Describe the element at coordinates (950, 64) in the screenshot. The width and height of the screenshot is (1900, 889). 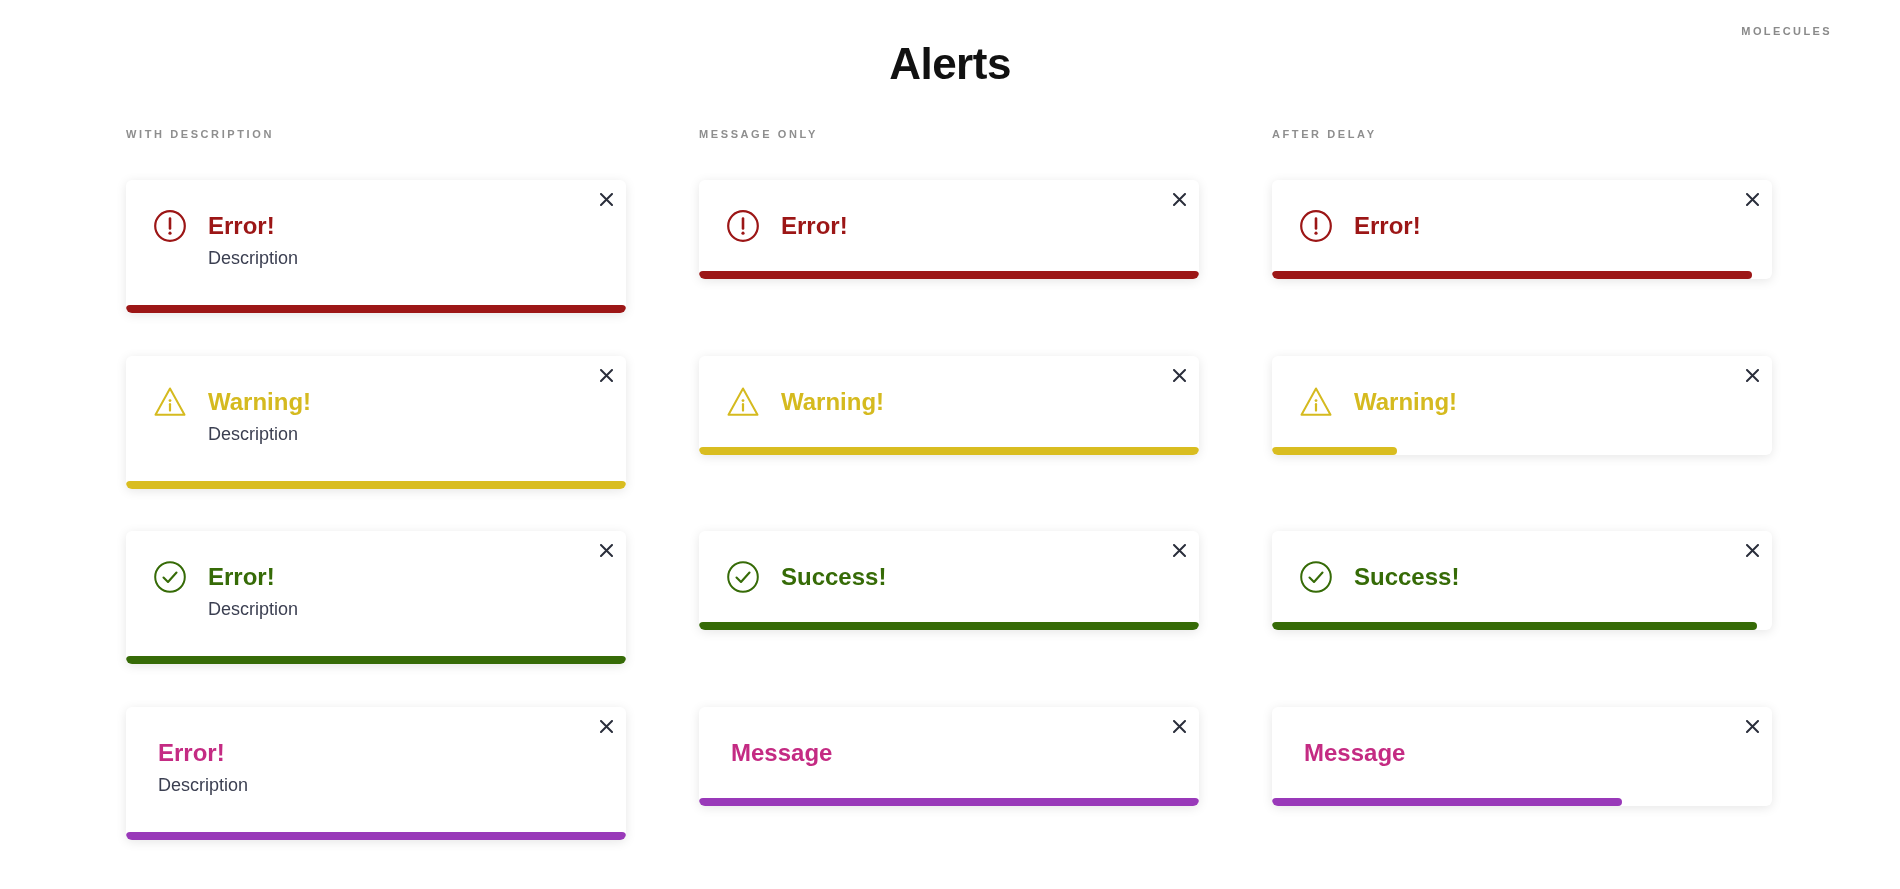
I see `page-title: Alerts` at that location.